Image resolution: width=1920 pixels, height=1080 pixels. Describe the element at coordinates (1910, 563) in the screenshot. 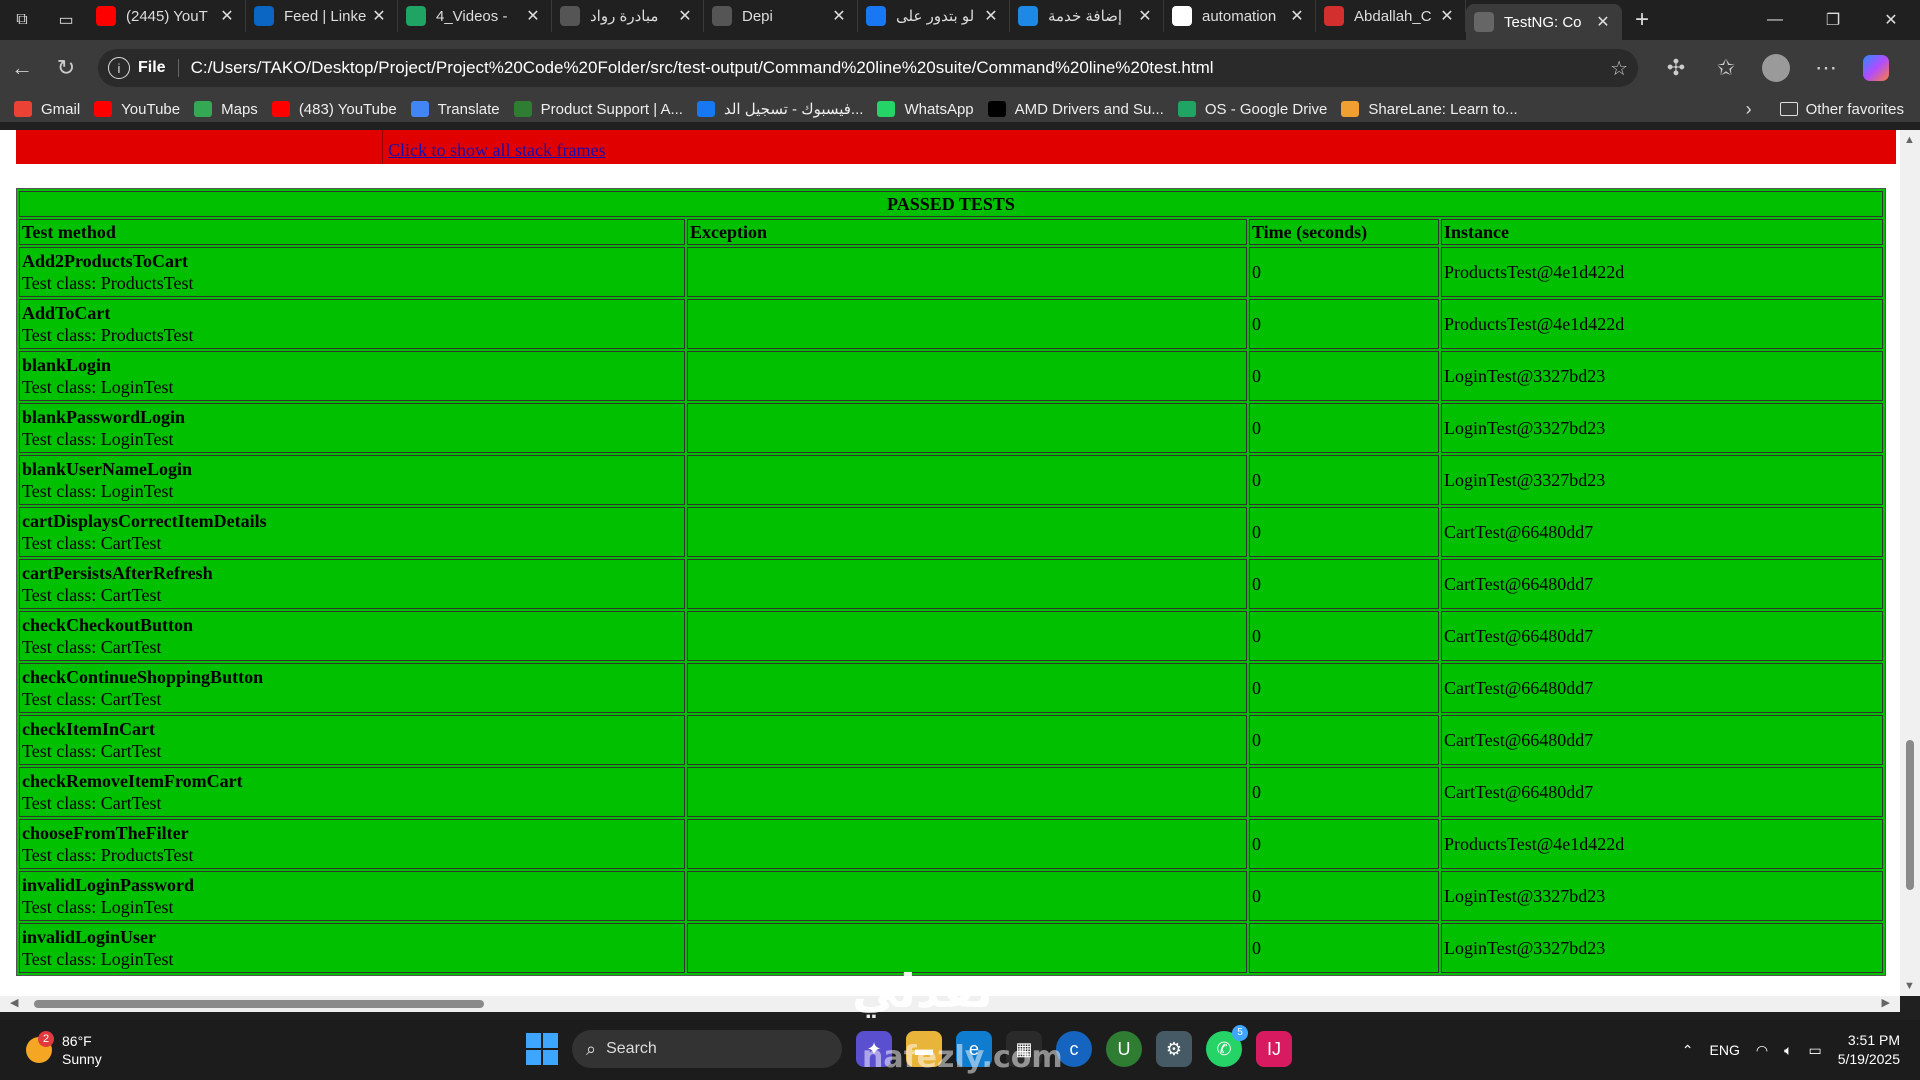

I see `vertical-scrollbar: ▲ ▼` at that location.